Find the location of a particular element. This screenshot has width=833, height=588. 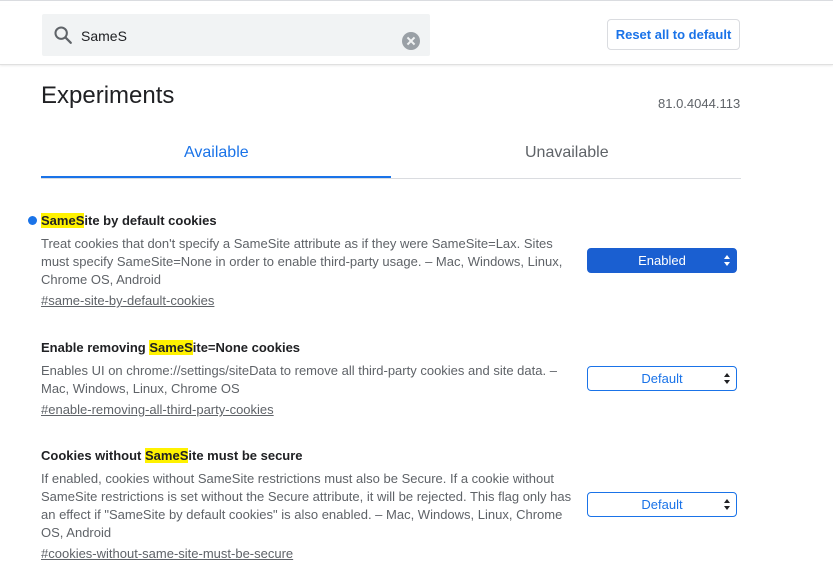

experiment-title: SameSite by default cookies is located at coordinates (391, 220).